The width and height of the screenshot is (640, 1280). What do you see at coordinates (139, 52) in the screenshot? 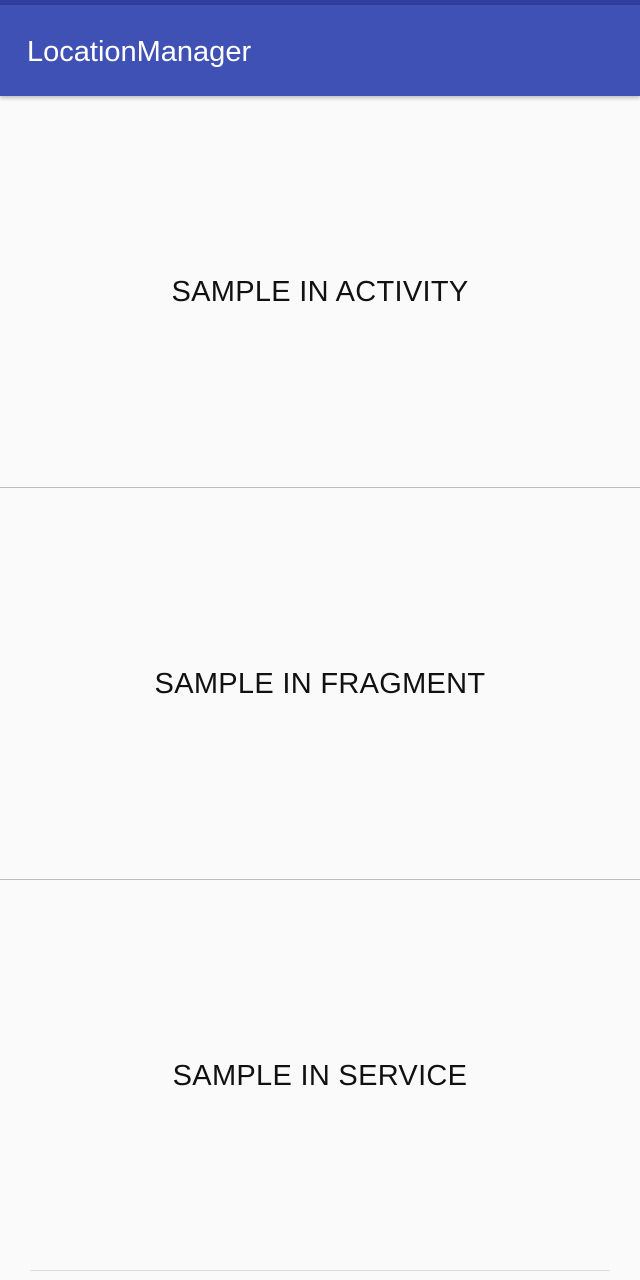
I see `app-title: LocationManager` at bounding box center [139, 52].